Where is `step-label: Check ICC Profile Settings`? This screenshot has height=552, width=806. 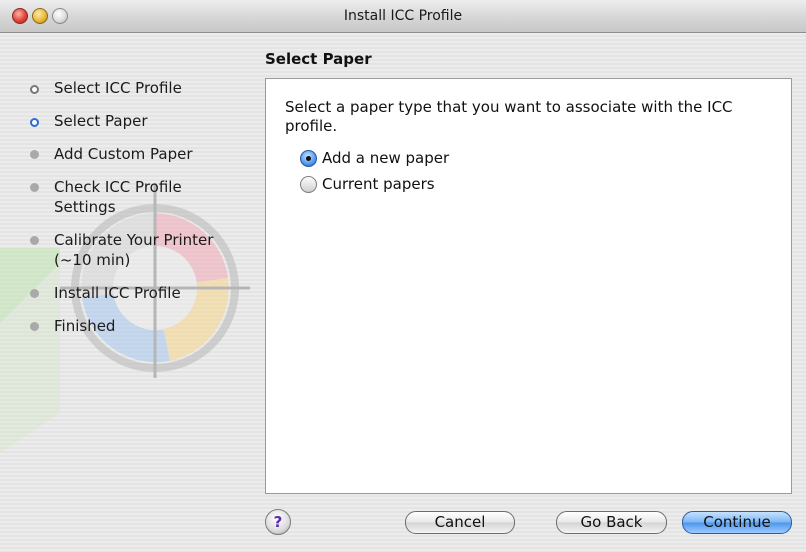 step-label: Check ICC Profile Settings is located at coordinates (118, 197).